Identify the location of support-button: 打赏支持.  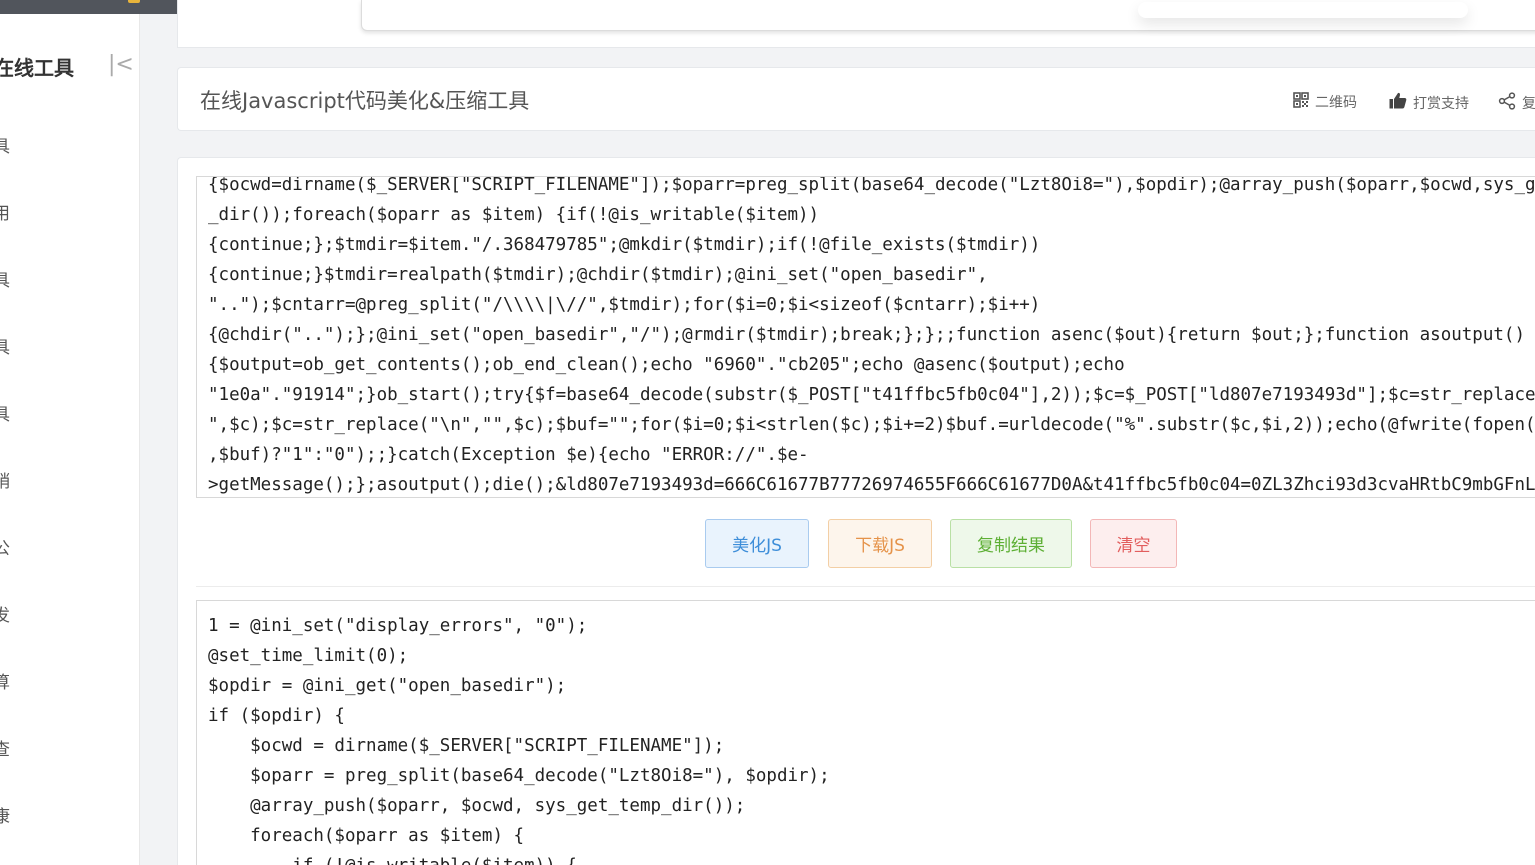
(1429, 102).